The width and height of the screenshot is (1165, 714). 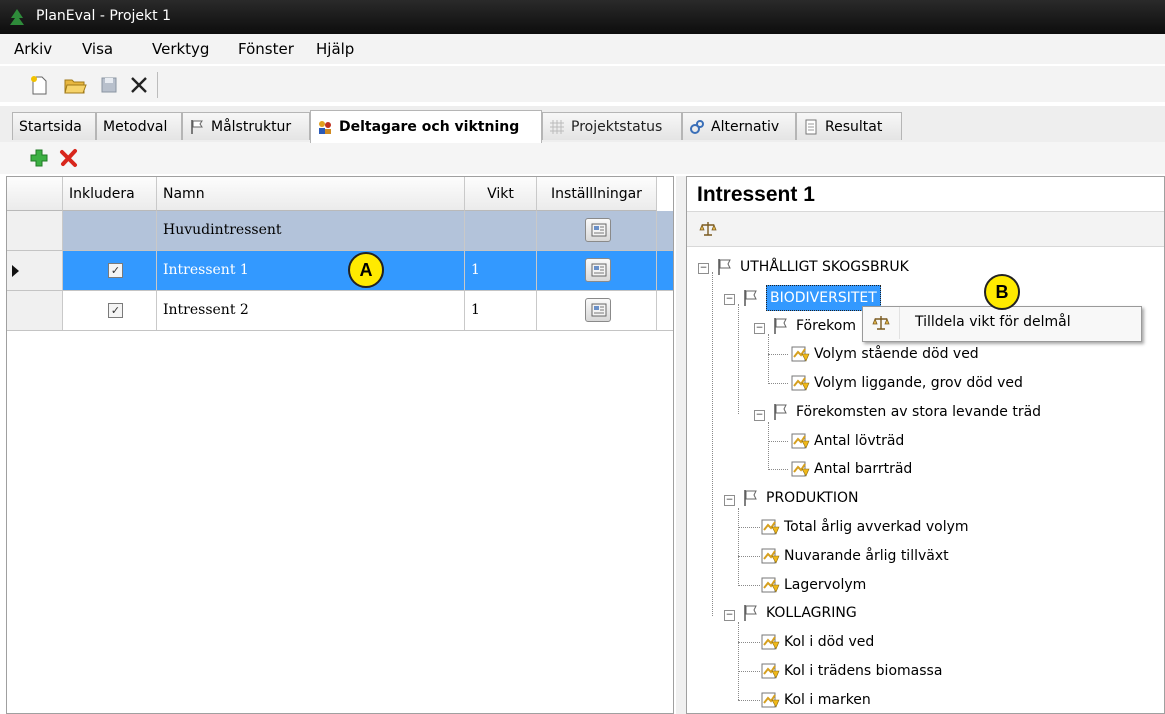 I want to click on tree-leaf-kol-dod-ved: Kol i död ved, so click(x=817, y=642).